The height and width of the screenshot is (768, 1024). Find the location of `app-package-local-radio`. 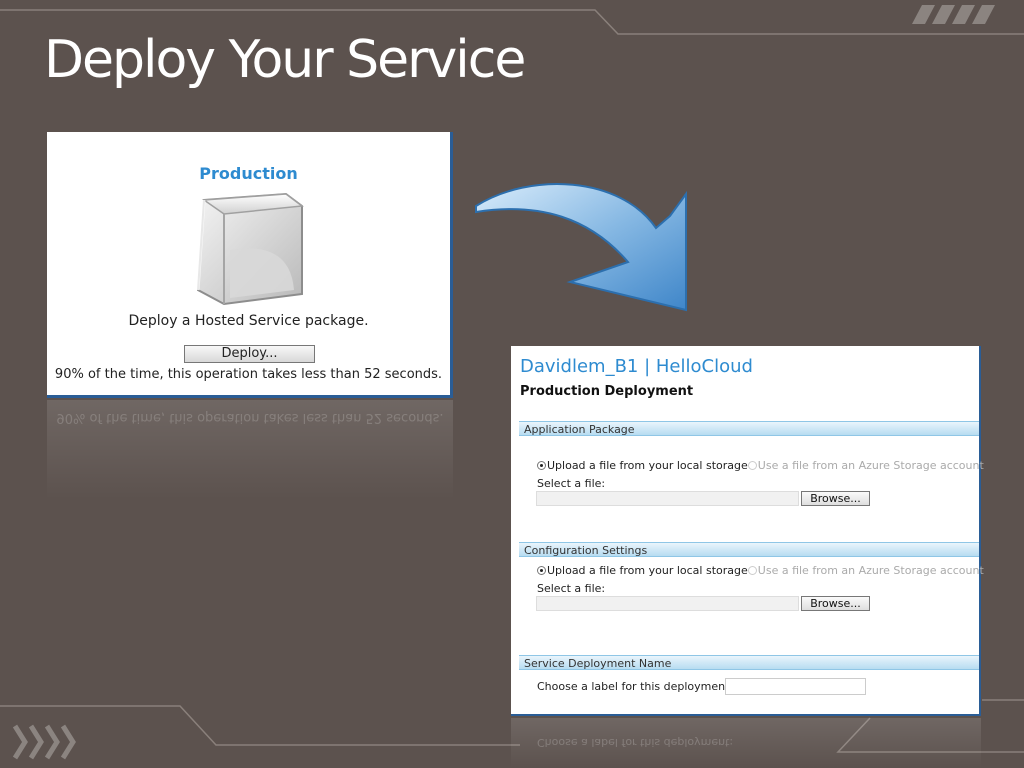

app-package-local-radio is located at coordinates (541, 465).